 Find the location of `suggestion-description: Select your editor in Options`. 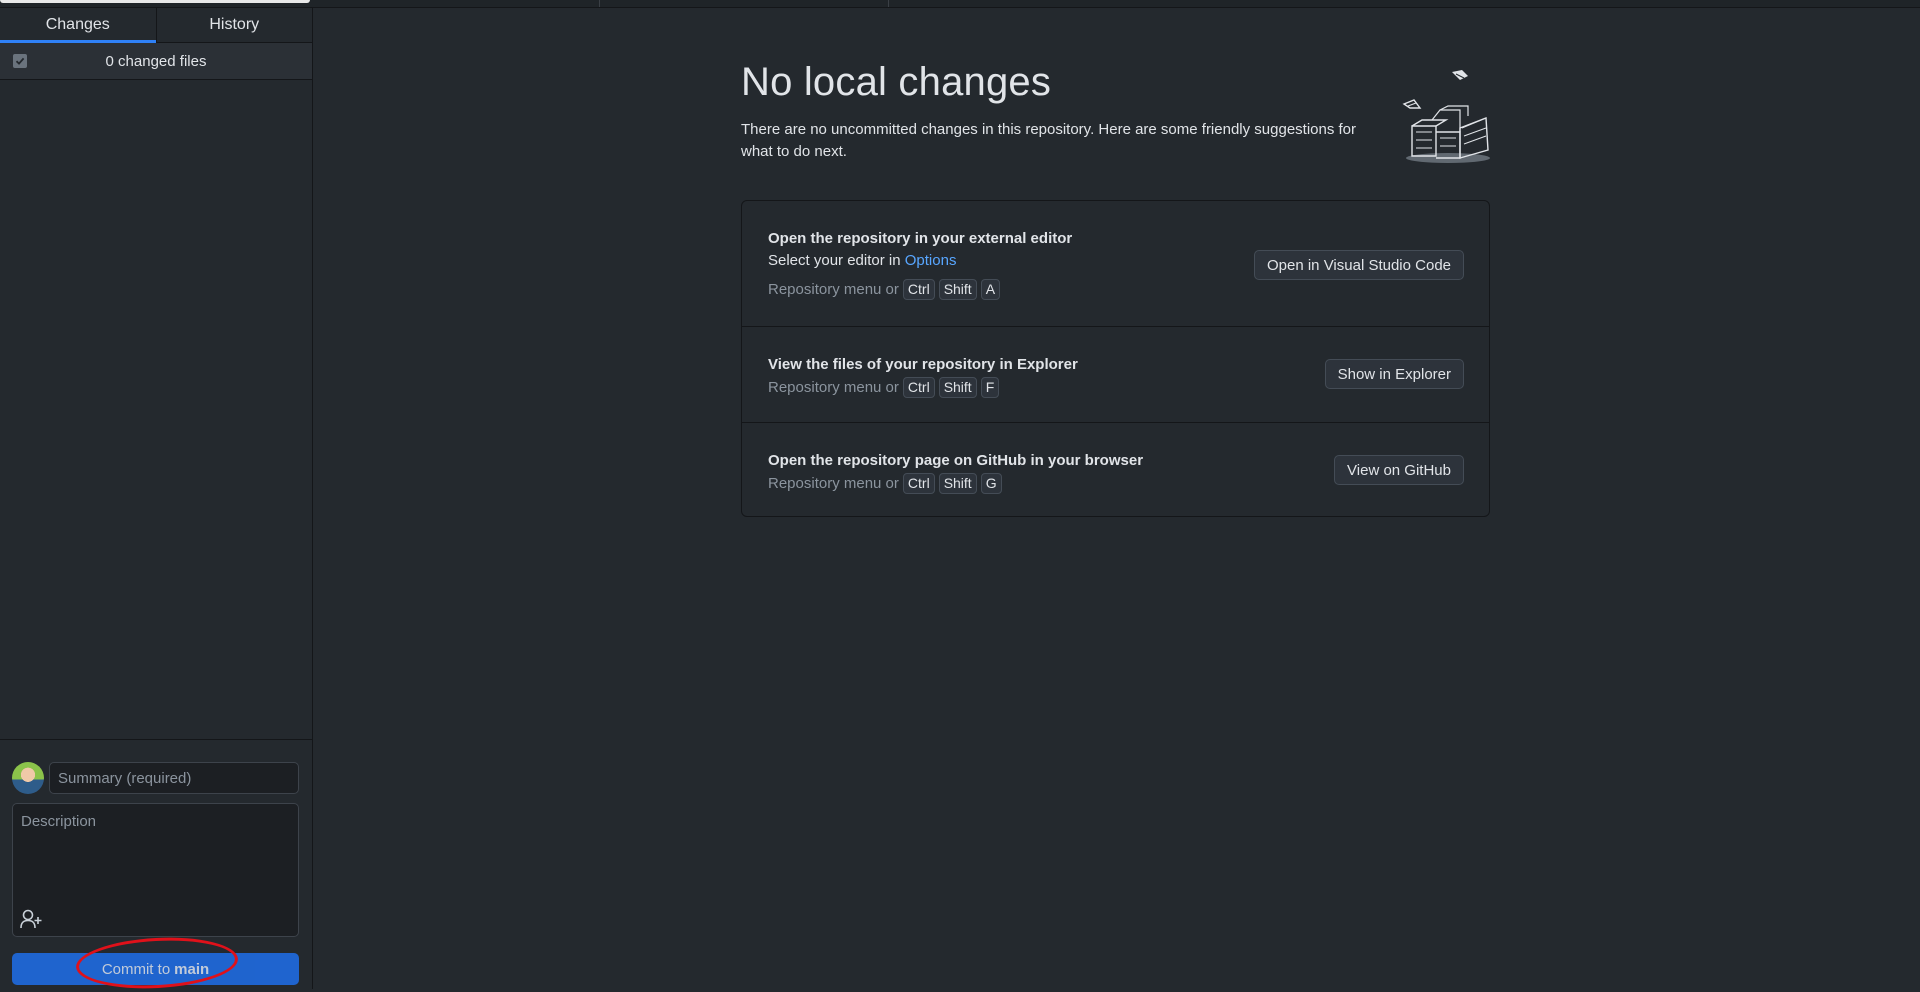

suggestion-description: Select your editor in Options is located at coordinates (862, 260).